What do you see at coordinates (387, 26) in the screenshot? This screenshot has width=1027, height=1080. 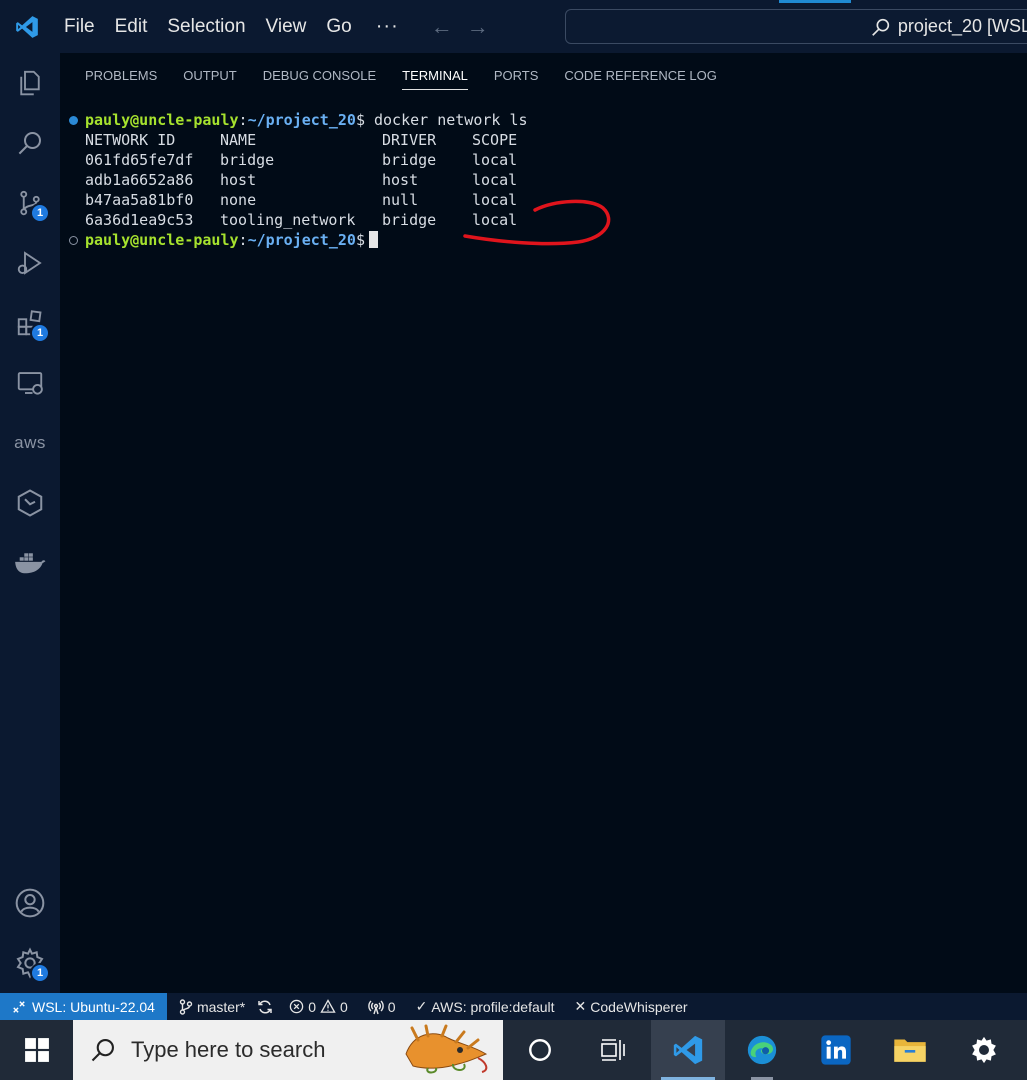 I see `menu-more: ···` at bounding box center [387, 26].